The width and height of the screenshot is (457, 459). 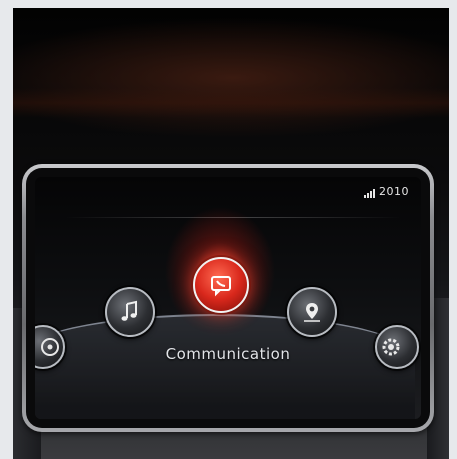 I want to click on music-note-icon, so click(x=129, y=310).